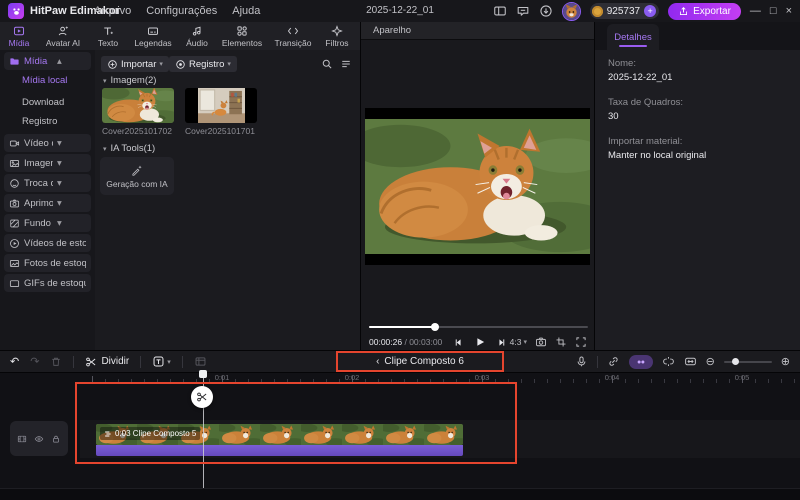 The height and width of the screenshot is (500, 800). I want to click on sidebar-item-label: GIFs de estoque, so click(55, 283).